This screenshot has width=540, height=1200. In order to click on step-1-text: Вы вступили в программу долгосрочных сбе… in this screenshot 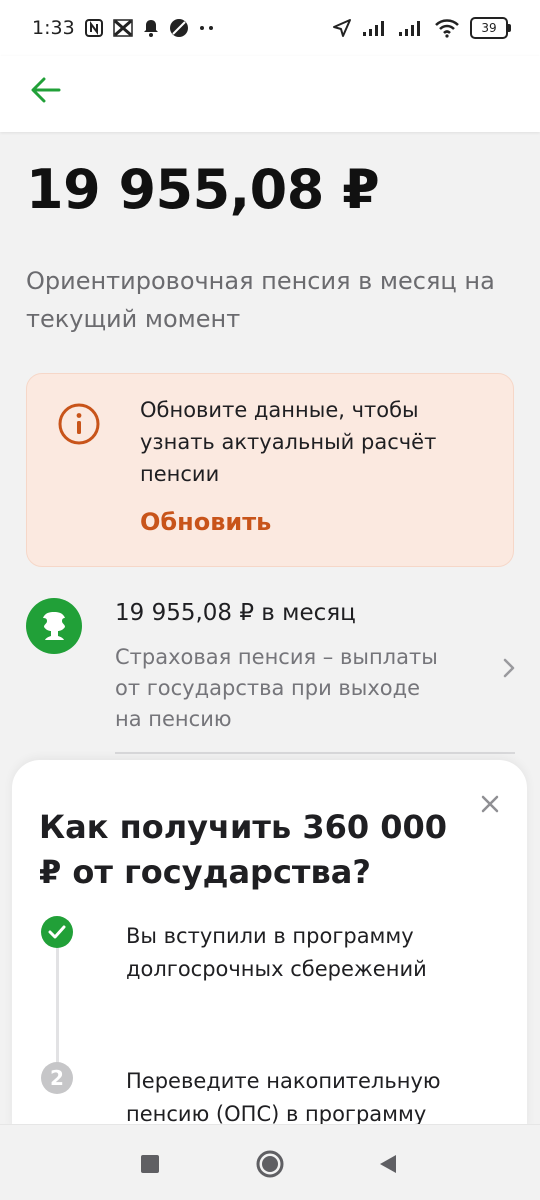, I will do `click(276, 952)`.